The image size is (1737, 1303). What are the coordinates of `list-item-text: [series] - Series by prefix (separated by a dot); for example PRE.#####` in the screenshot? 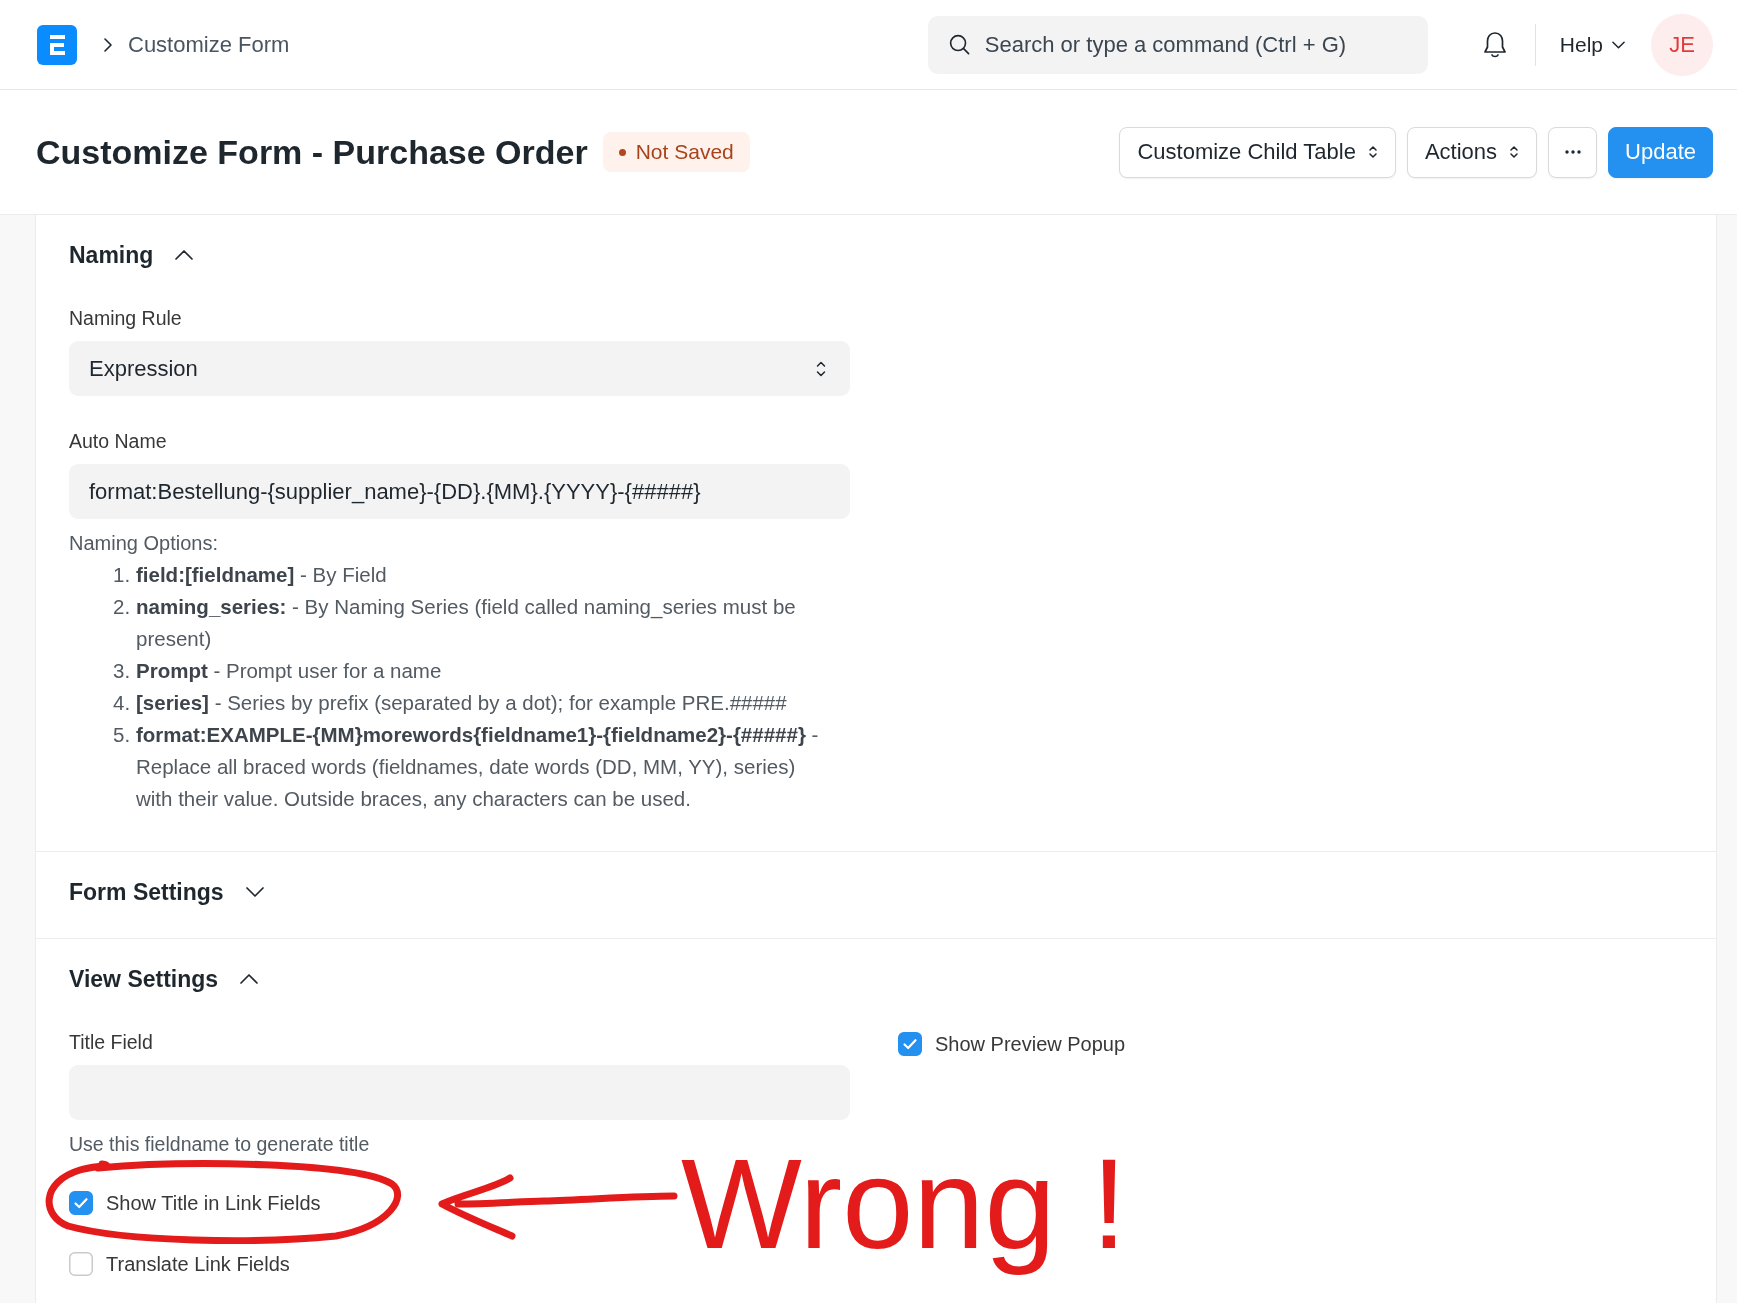 It's located at (462, 703).